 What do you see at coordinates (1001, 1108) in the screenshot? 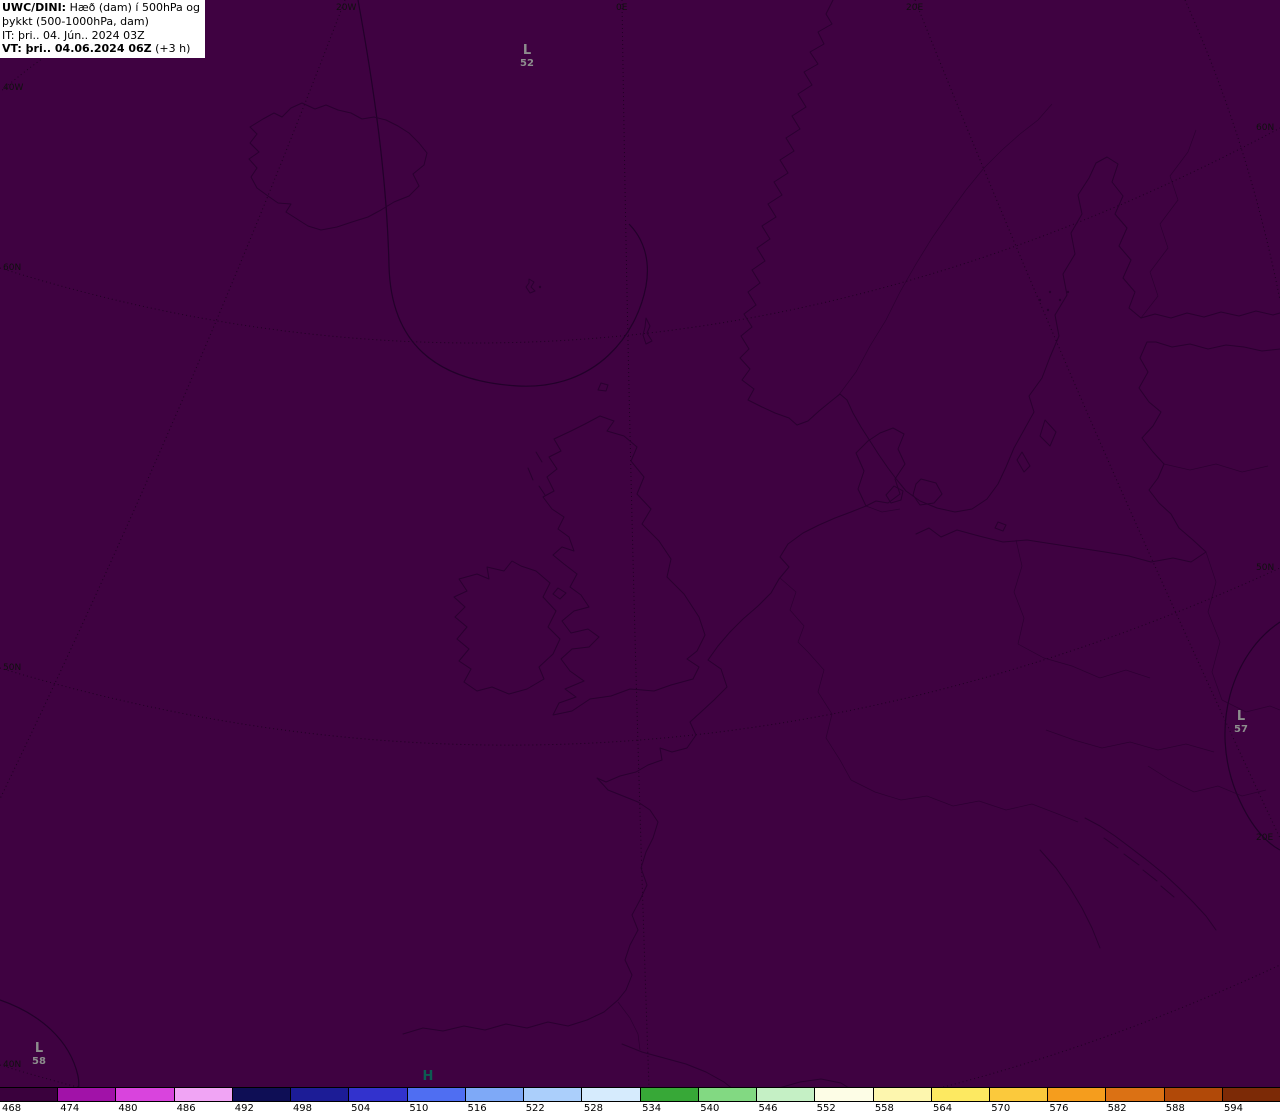
I see `colorbar-label-570: 570` at bounding box center [1001, 1108].